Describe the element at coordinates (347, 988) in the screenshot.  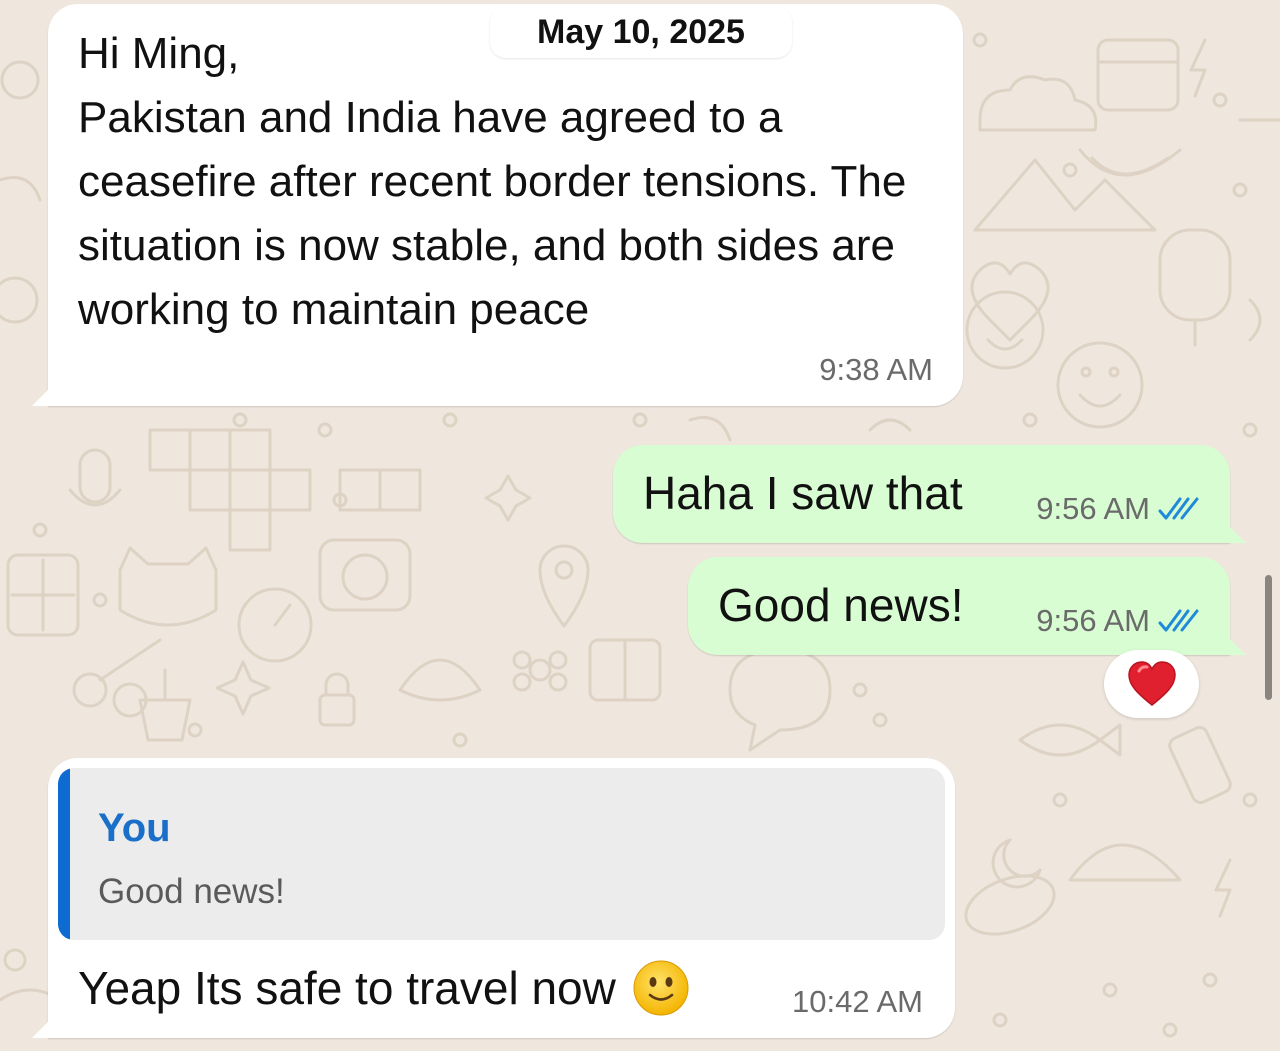
I see `message-text: Yeap Its safe to travel now` at that location.